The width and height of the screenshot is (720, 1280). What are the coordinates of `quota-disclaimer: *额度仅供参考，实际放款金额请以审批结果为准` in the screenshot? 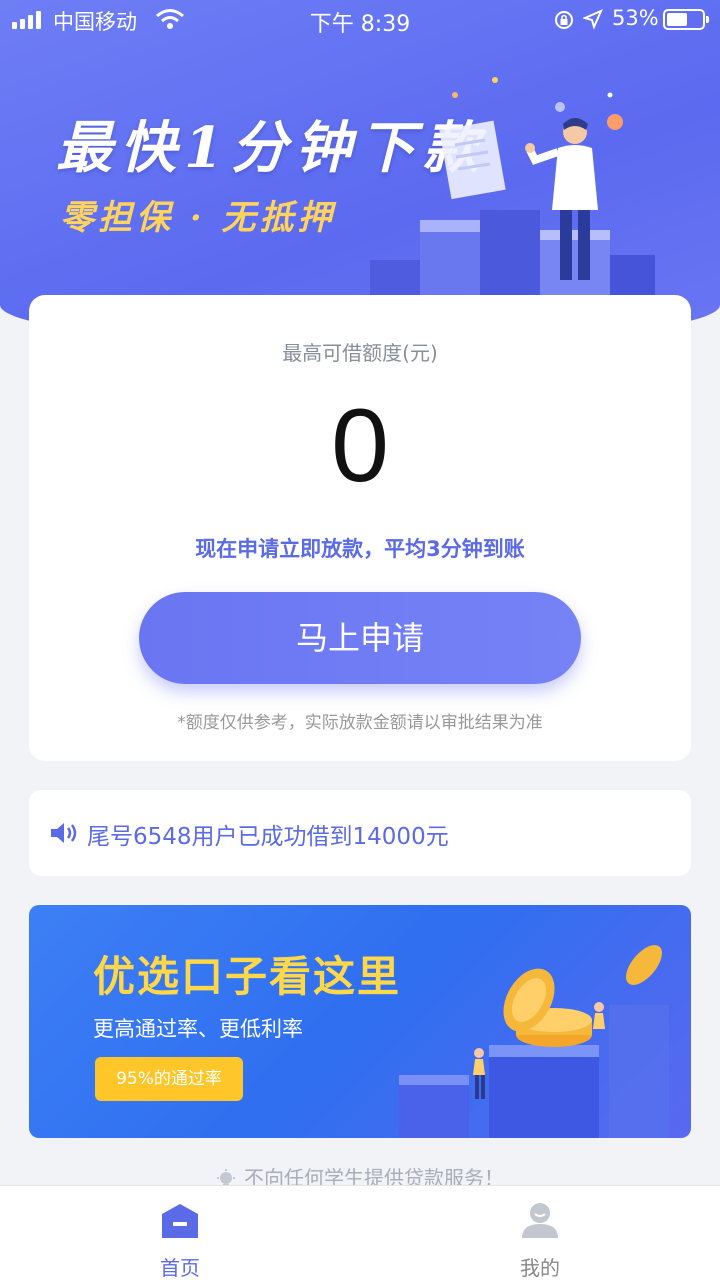 It's located at (360, 723).